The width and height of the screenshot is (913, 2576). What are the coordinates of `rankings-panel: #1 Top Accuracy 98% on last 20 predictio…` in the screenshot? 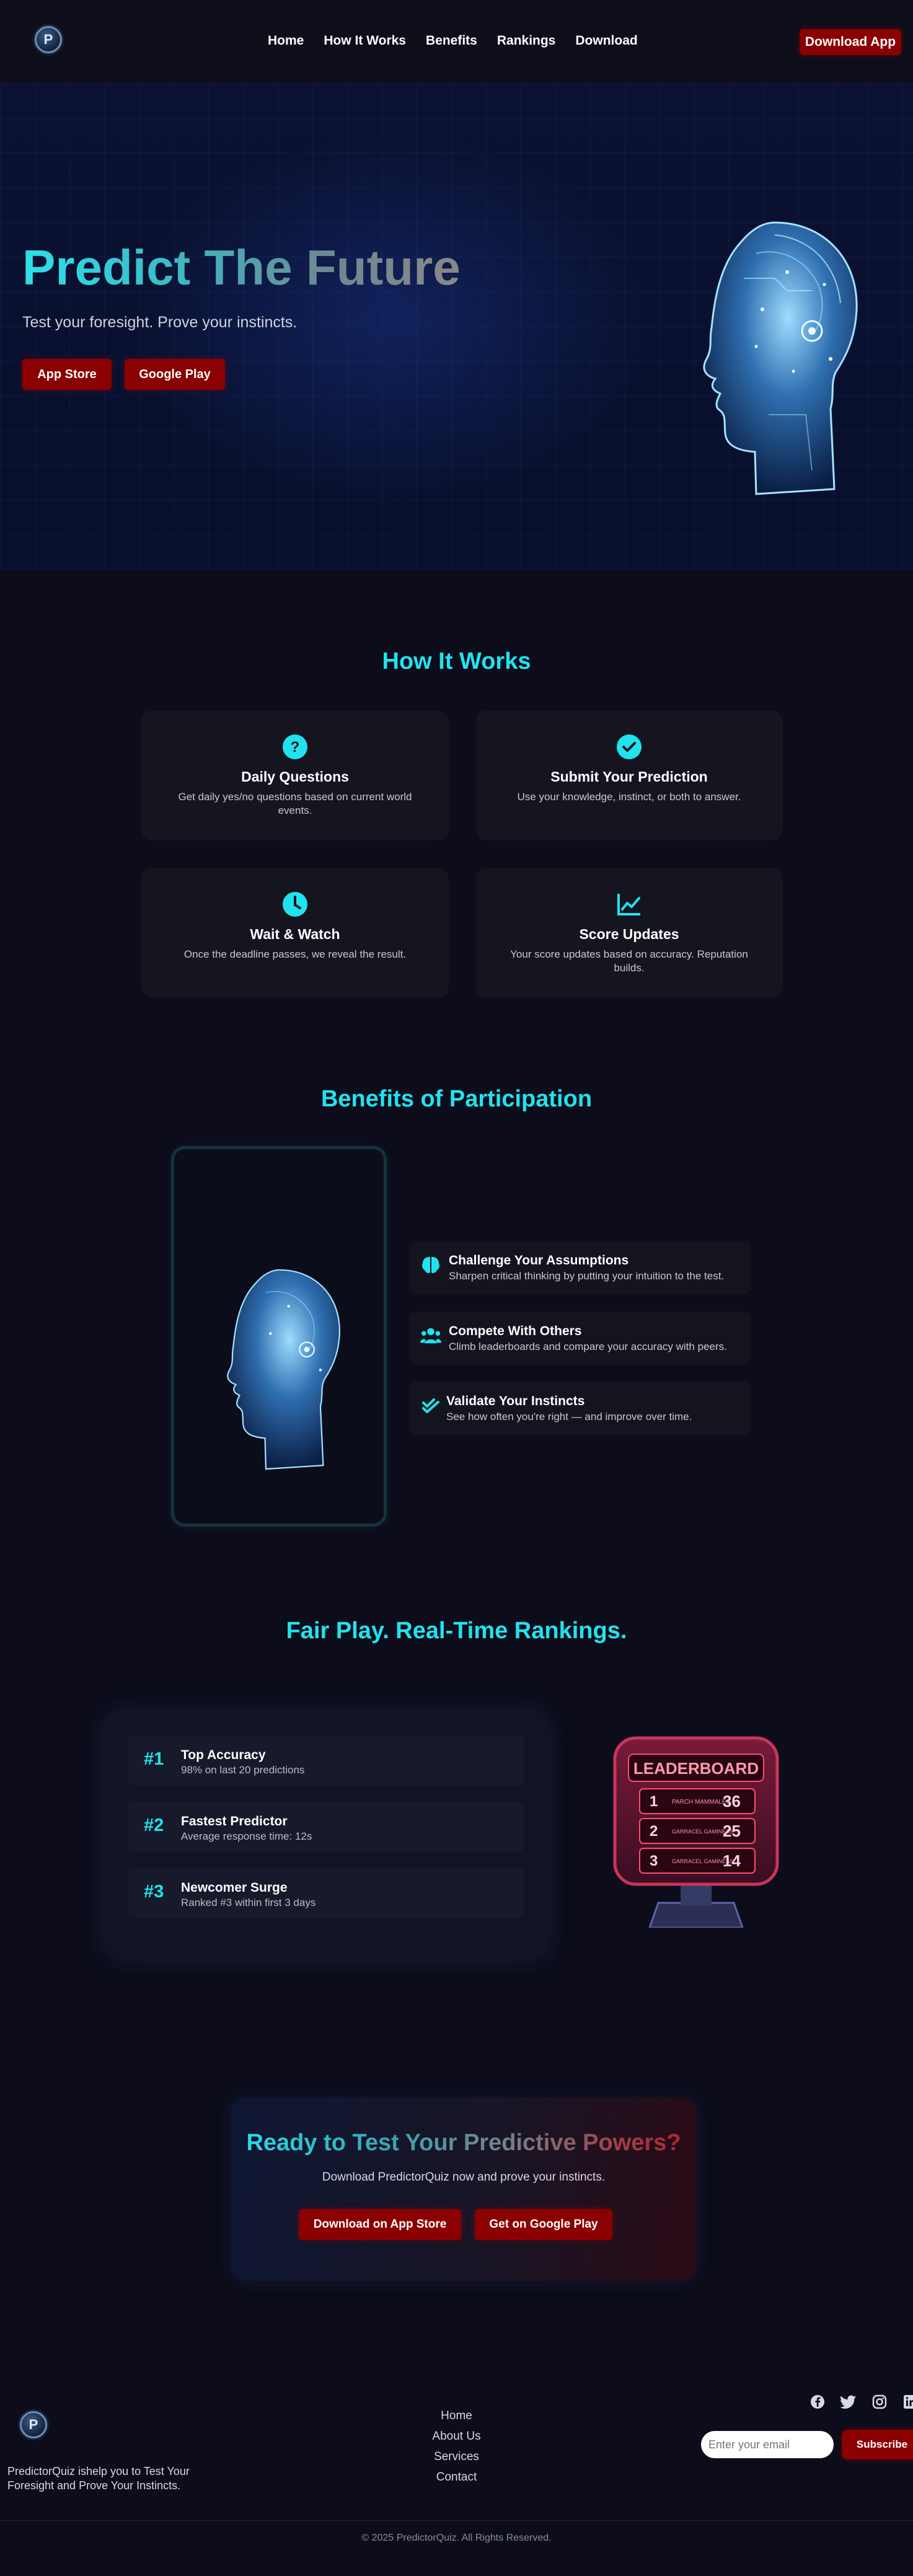 It's located at (326, 1835).